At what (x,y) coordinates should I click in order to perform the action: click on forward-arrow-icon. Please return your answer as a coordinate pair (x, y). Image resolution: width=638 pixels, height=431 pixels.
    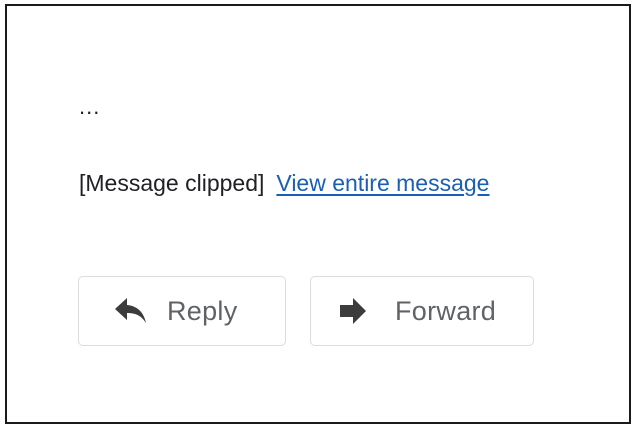
    Looking at the image, I should click on (353, 311).